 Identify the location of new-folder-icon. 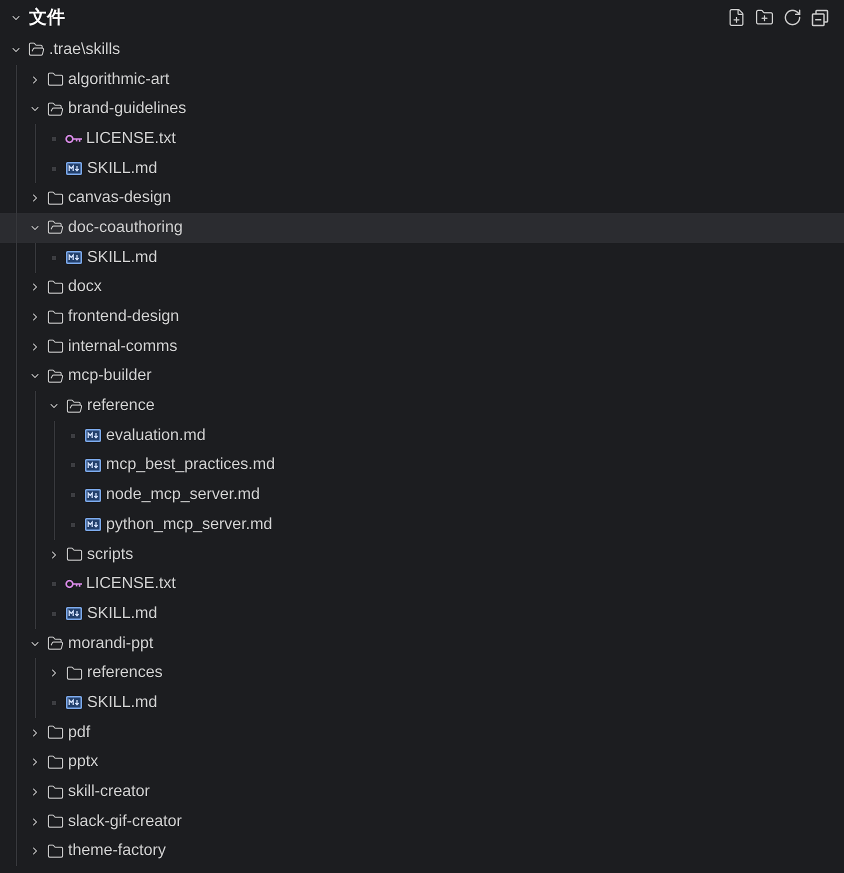
(764, 17).